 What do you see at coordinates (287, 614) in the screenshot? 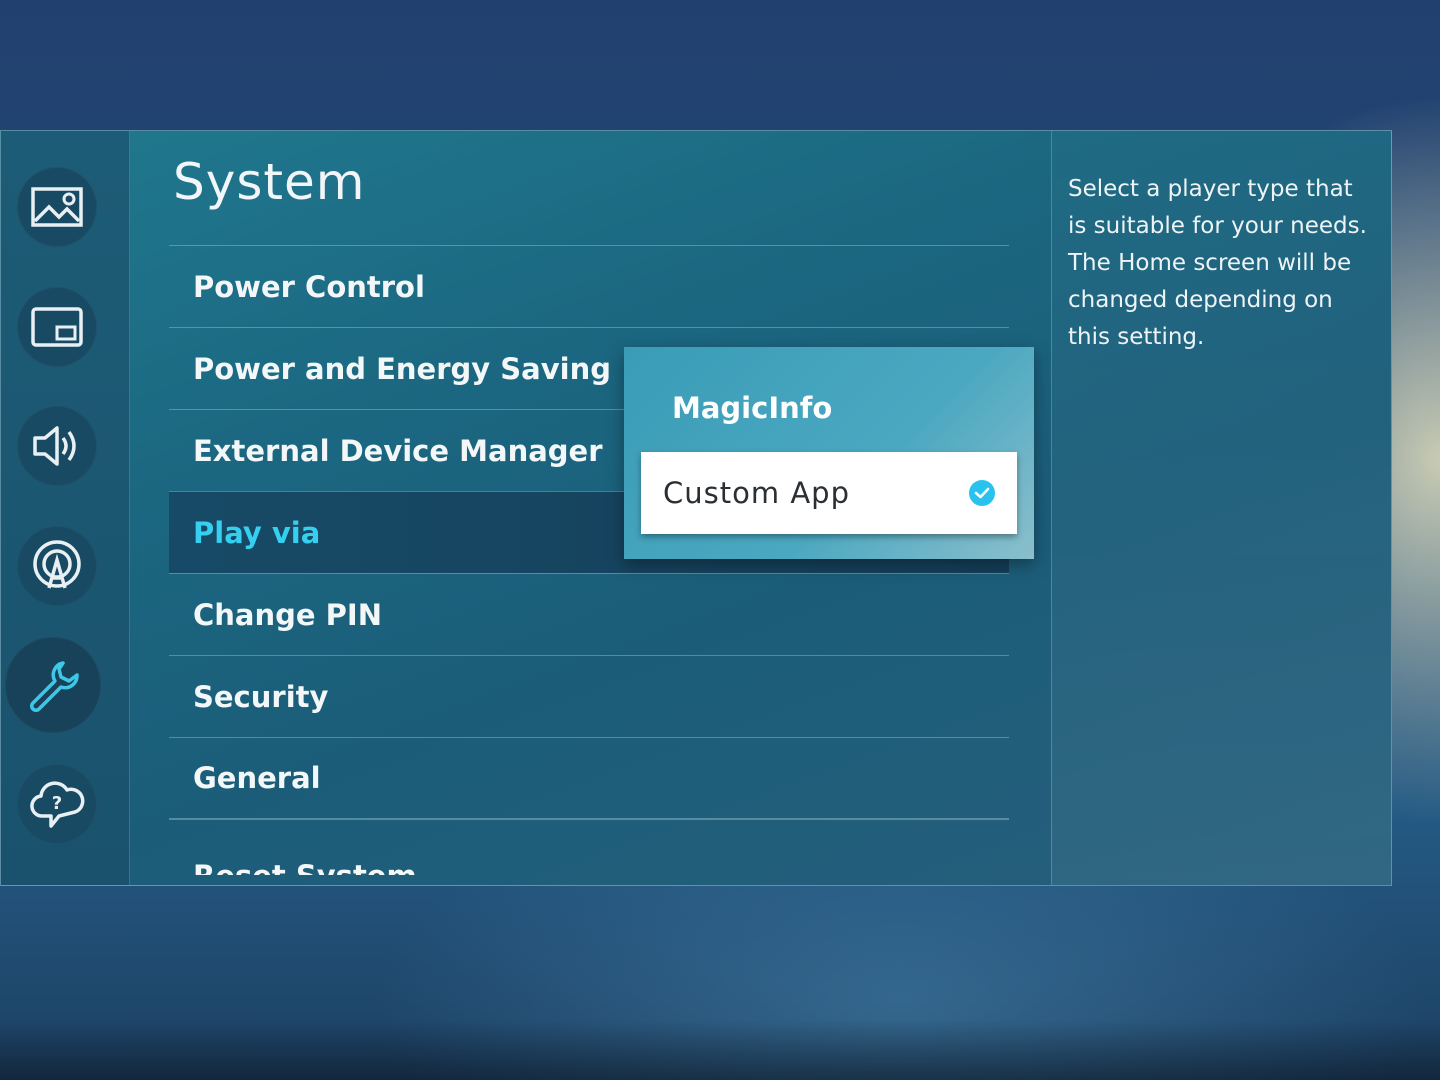
I see `menu-item-label: Change PIN` at bounding box center [287, 614].